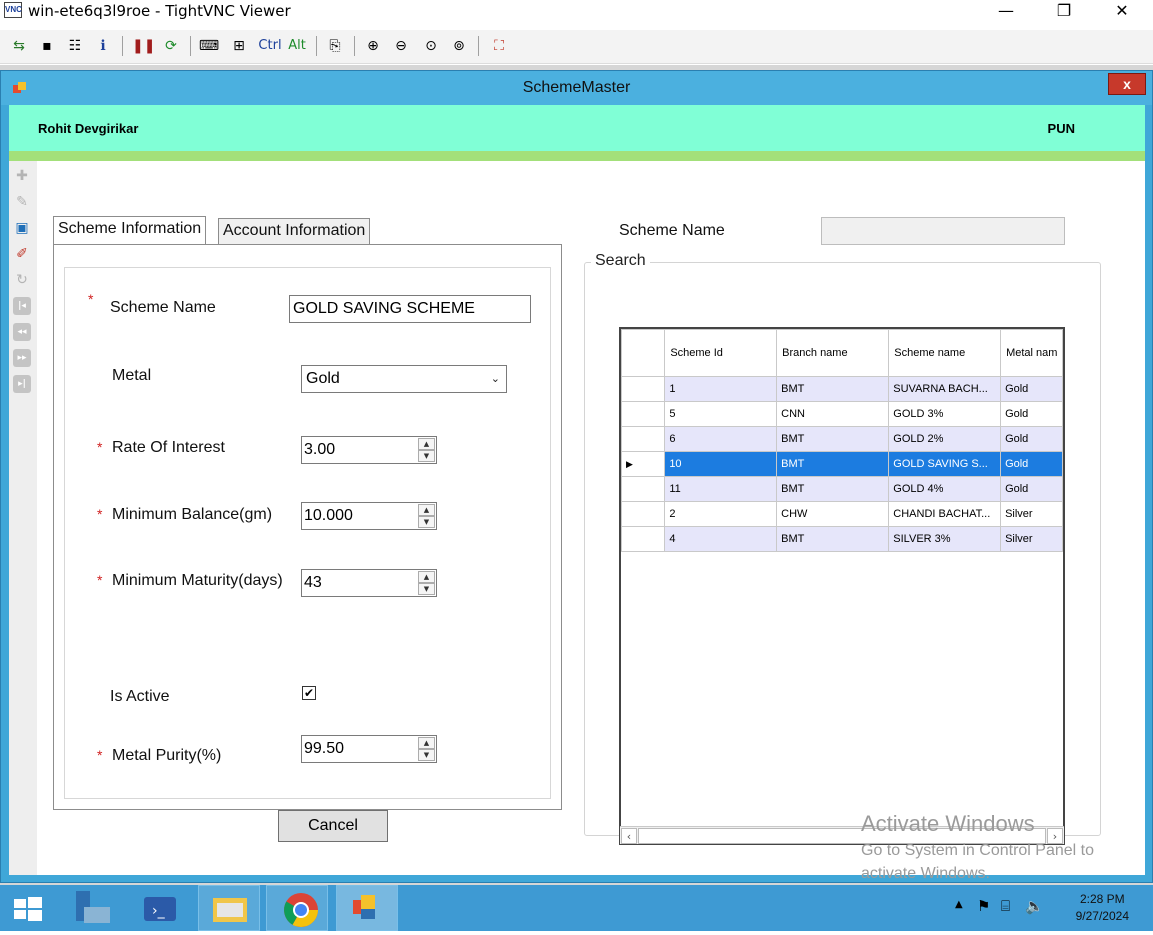  Describe the element at coordinates (842, 514) in the screenshot. I see `table-row: 2 CHW CHANDI BACHAT... Silver` at that location.